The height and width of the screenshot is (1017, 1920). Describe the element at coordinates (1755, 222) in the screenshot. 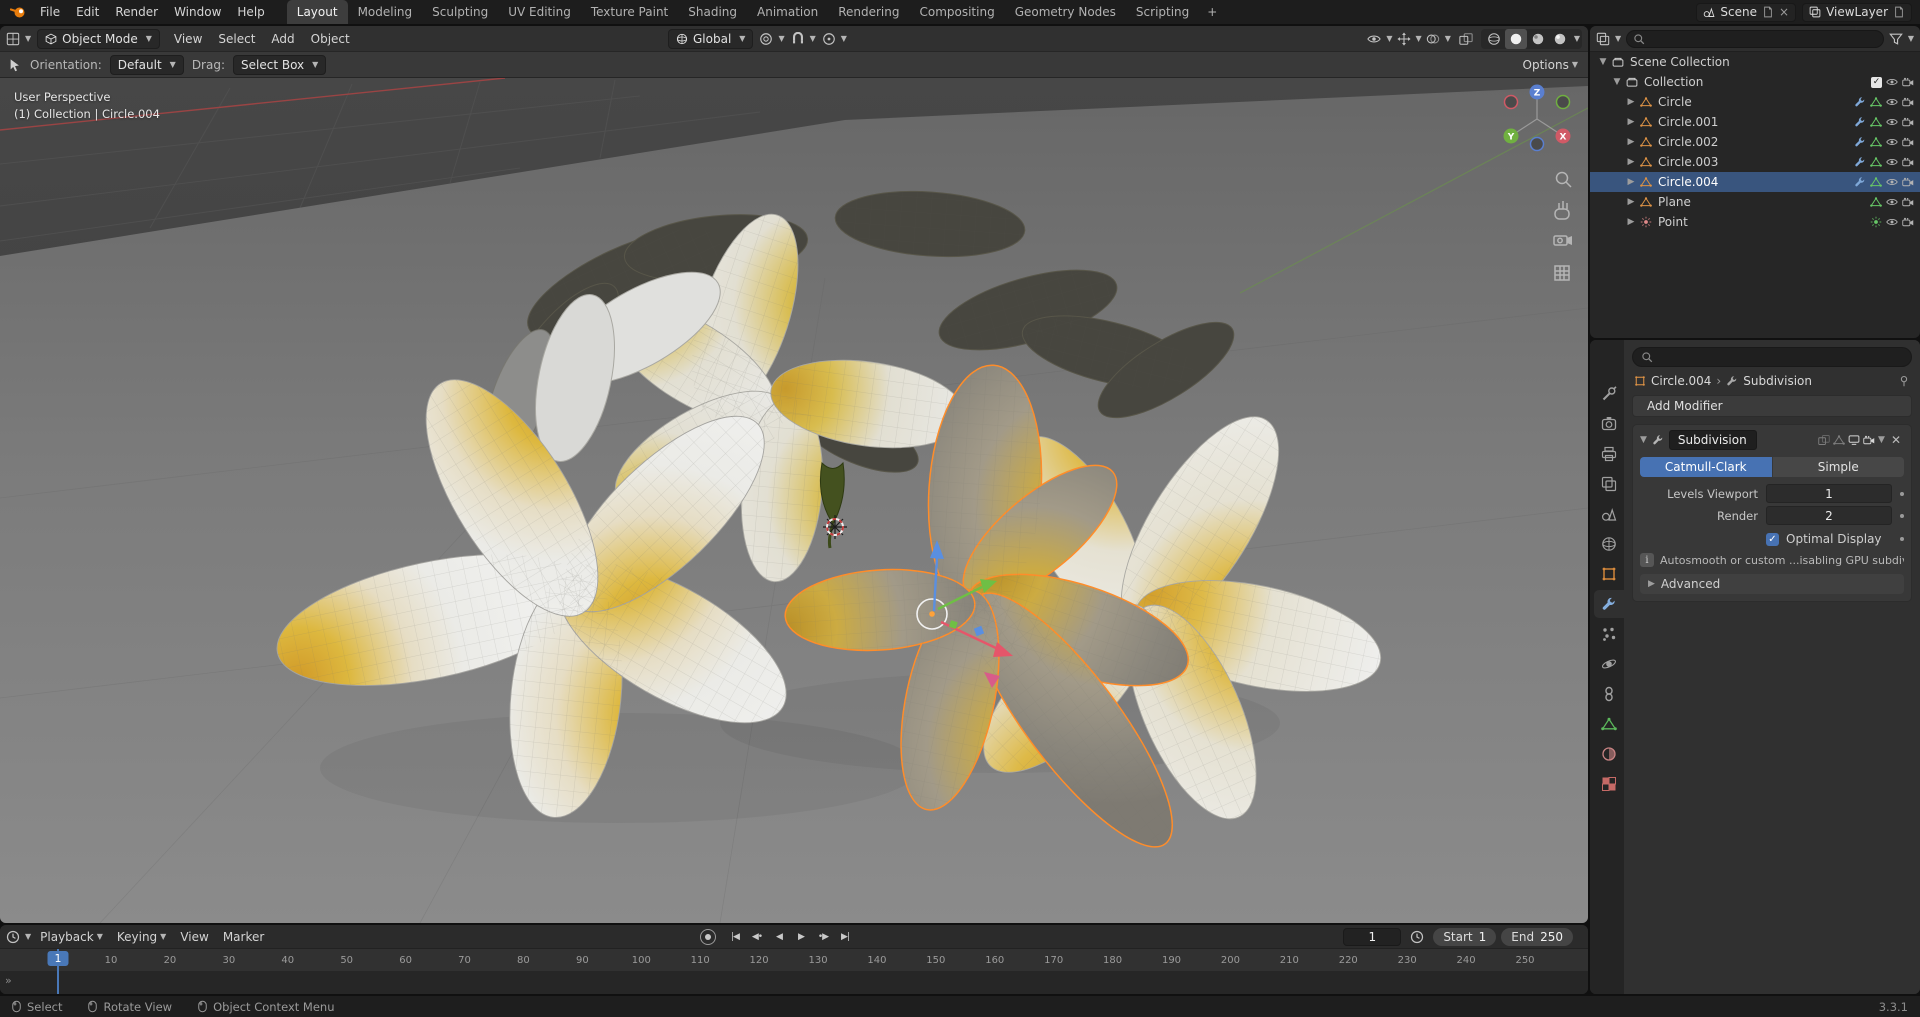

I see `outliner-row-point: ▶ Point` at that location.